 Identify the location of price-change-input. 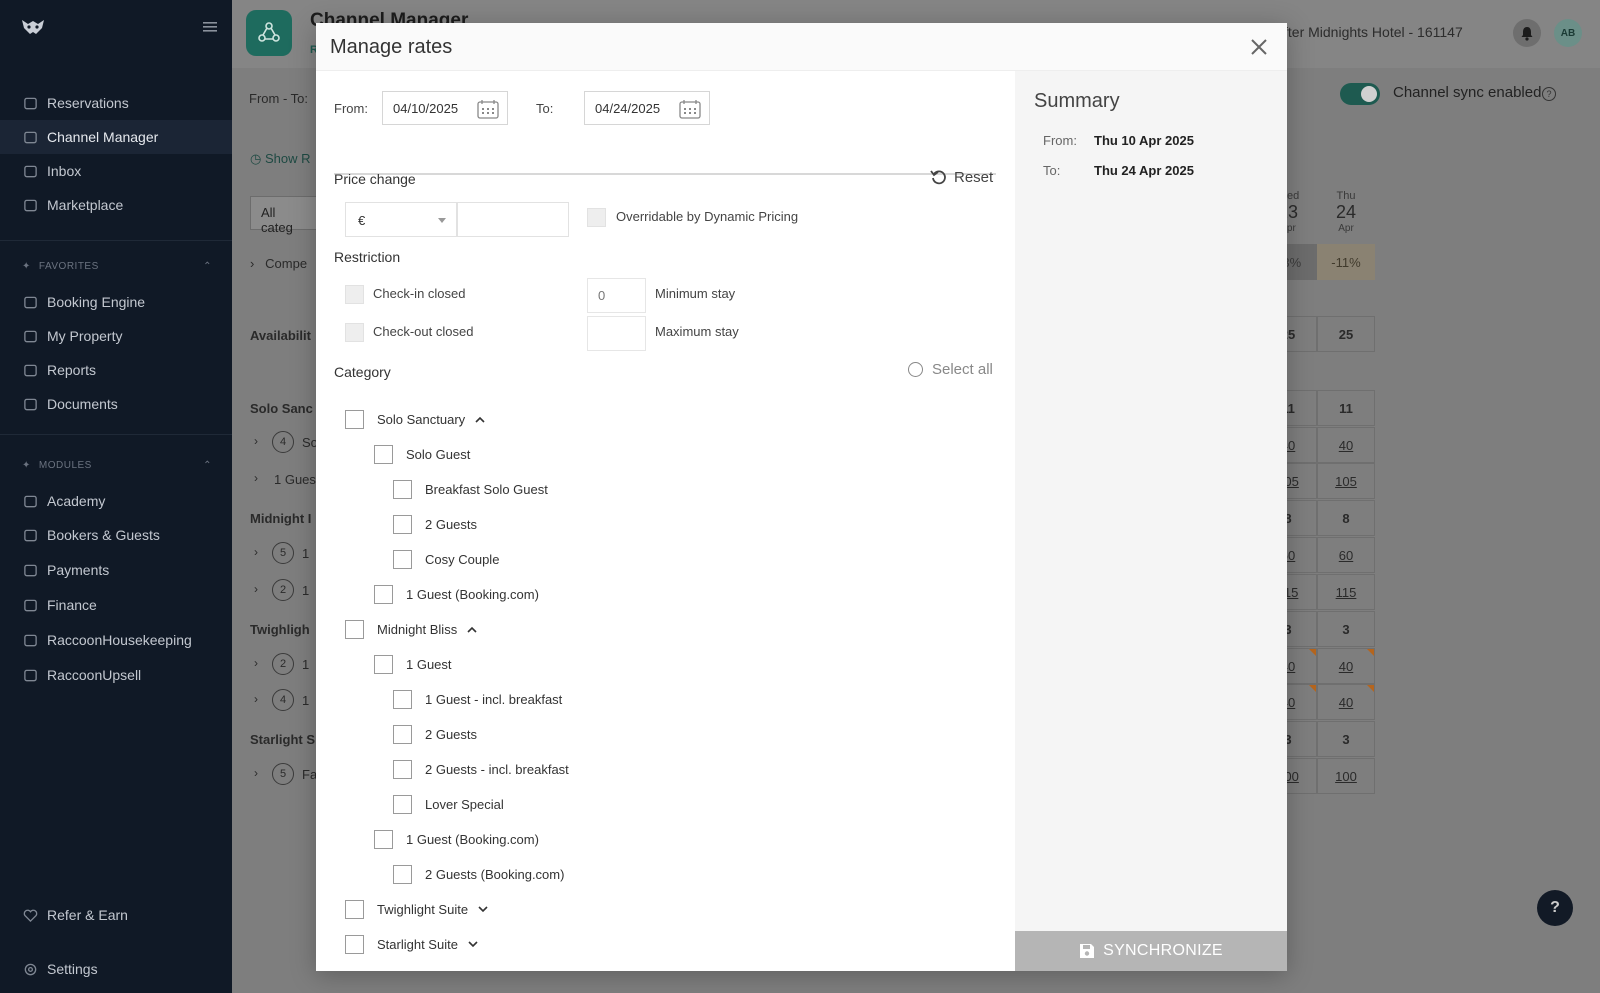
(513, 219).